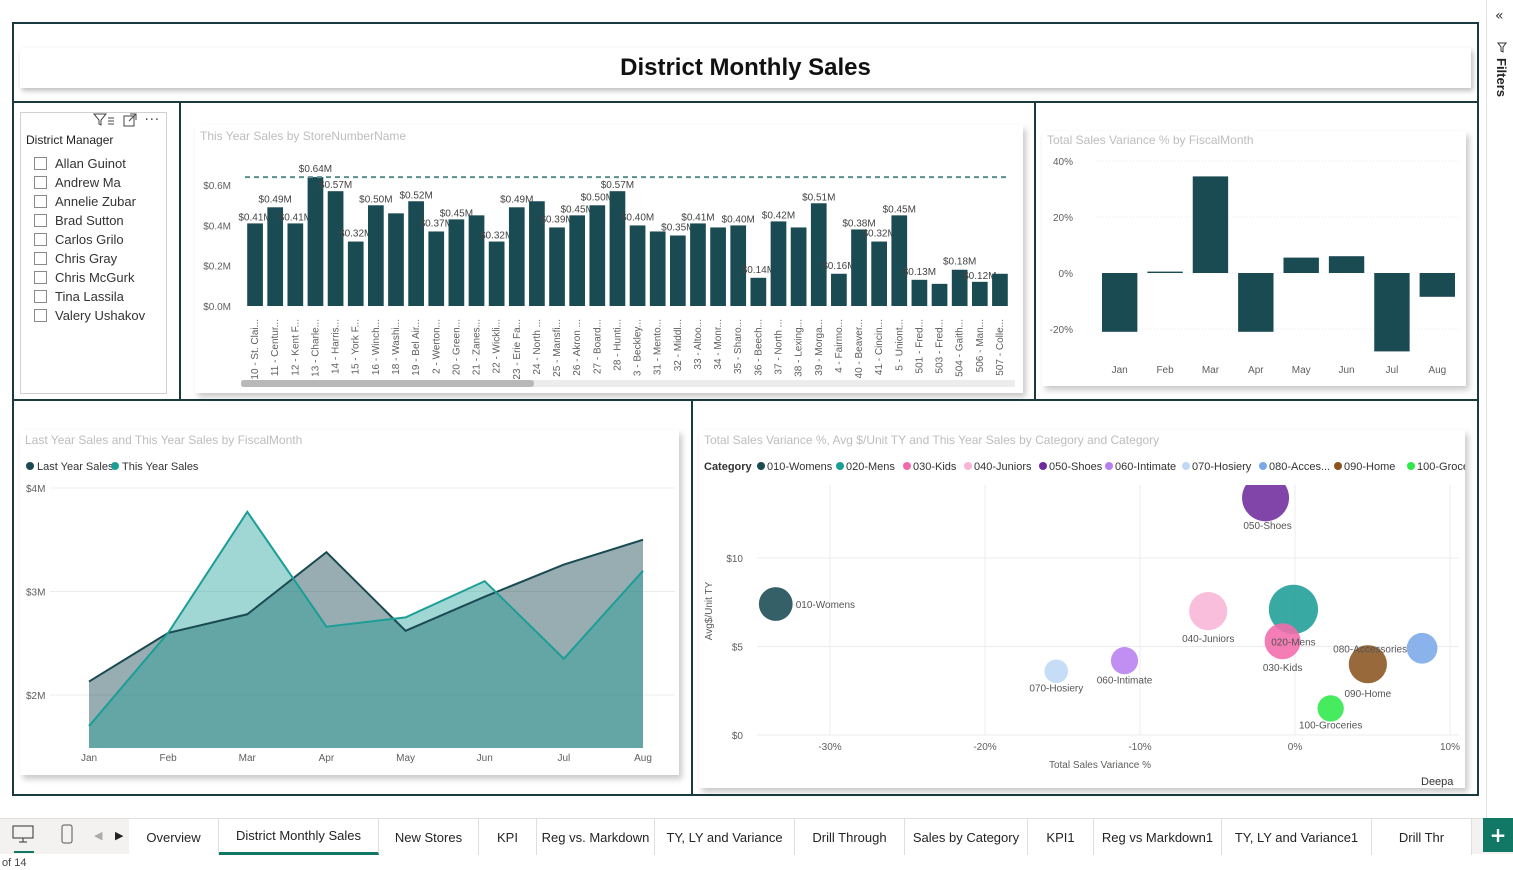  Describe the element at coordinates (89, 239) in the screenshot. I see `slicer-item-label: Carlos Grilo` at that location.